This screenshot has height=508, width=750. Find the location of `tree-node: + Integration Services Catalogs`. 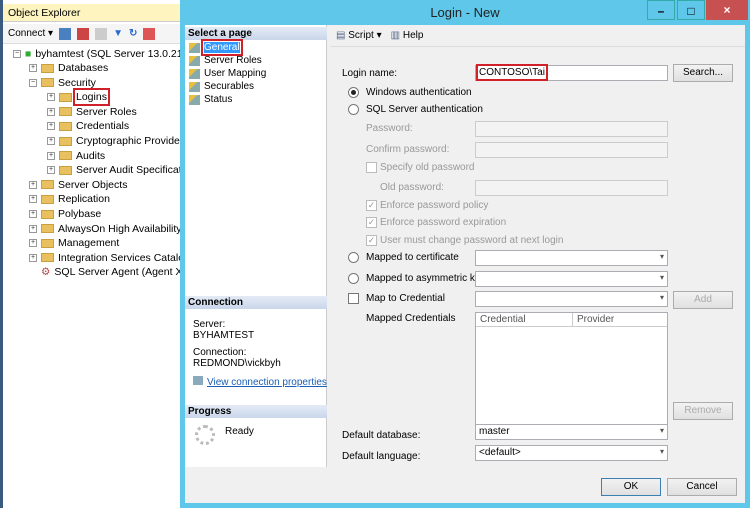

tree-node: + Integration Services Catalogs is located at coordinates (112, 258).